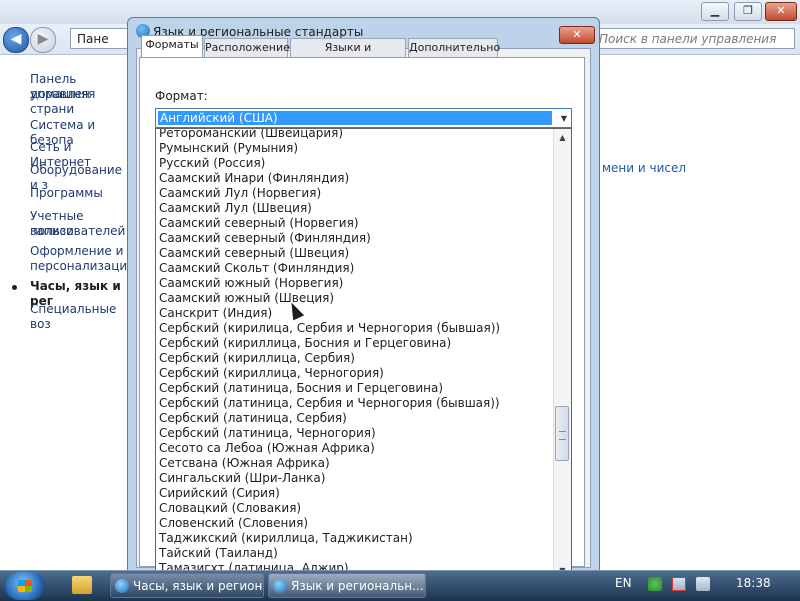 The image size is (800, 601). Describe the element at coordinates (122, 586) in the screenshot. I see `control-panel-icon` at that location.